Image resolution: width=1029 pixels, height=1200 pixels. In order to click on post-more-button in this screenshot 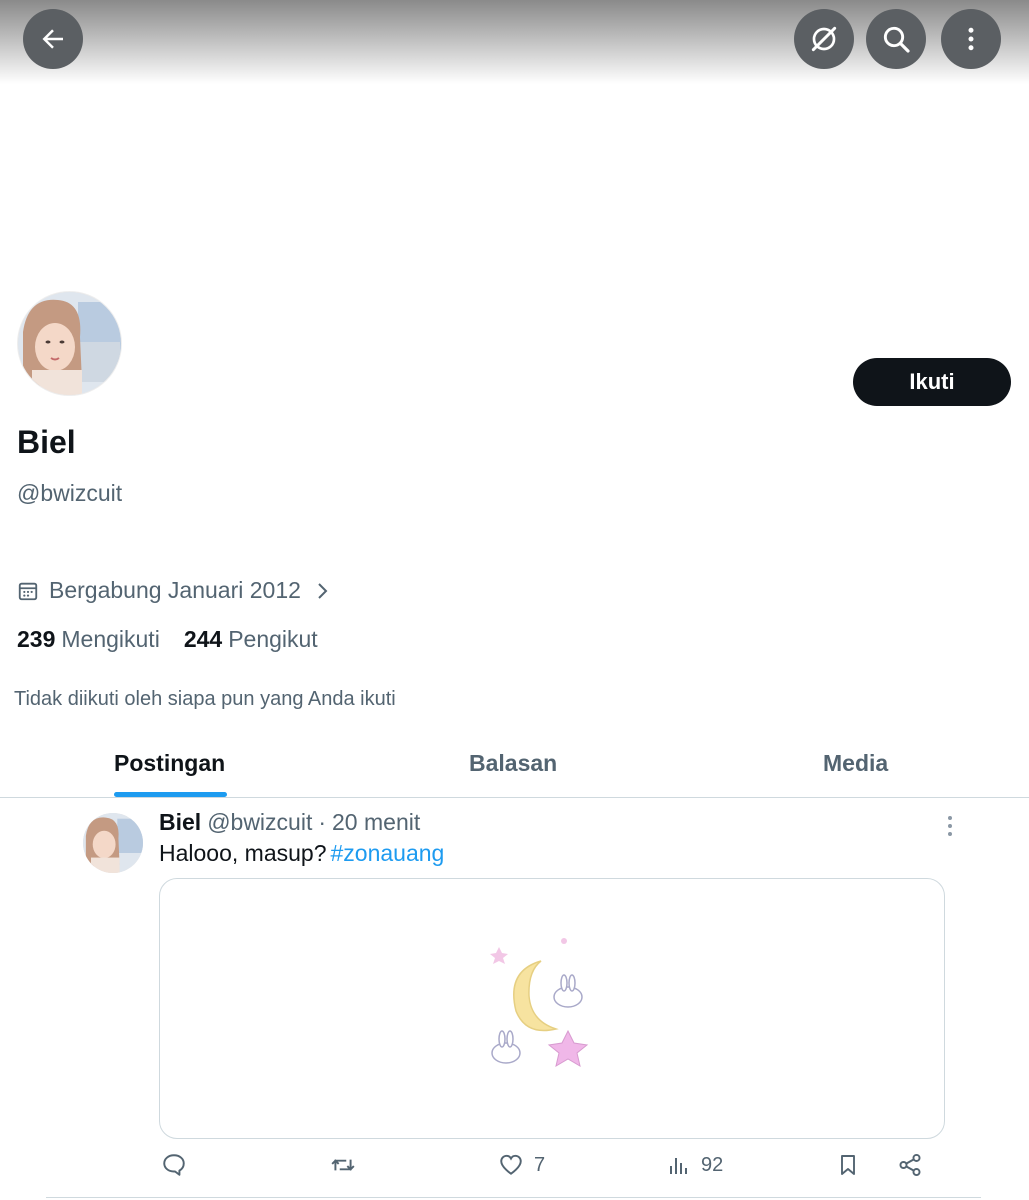, I will do `click(950, 828)`.